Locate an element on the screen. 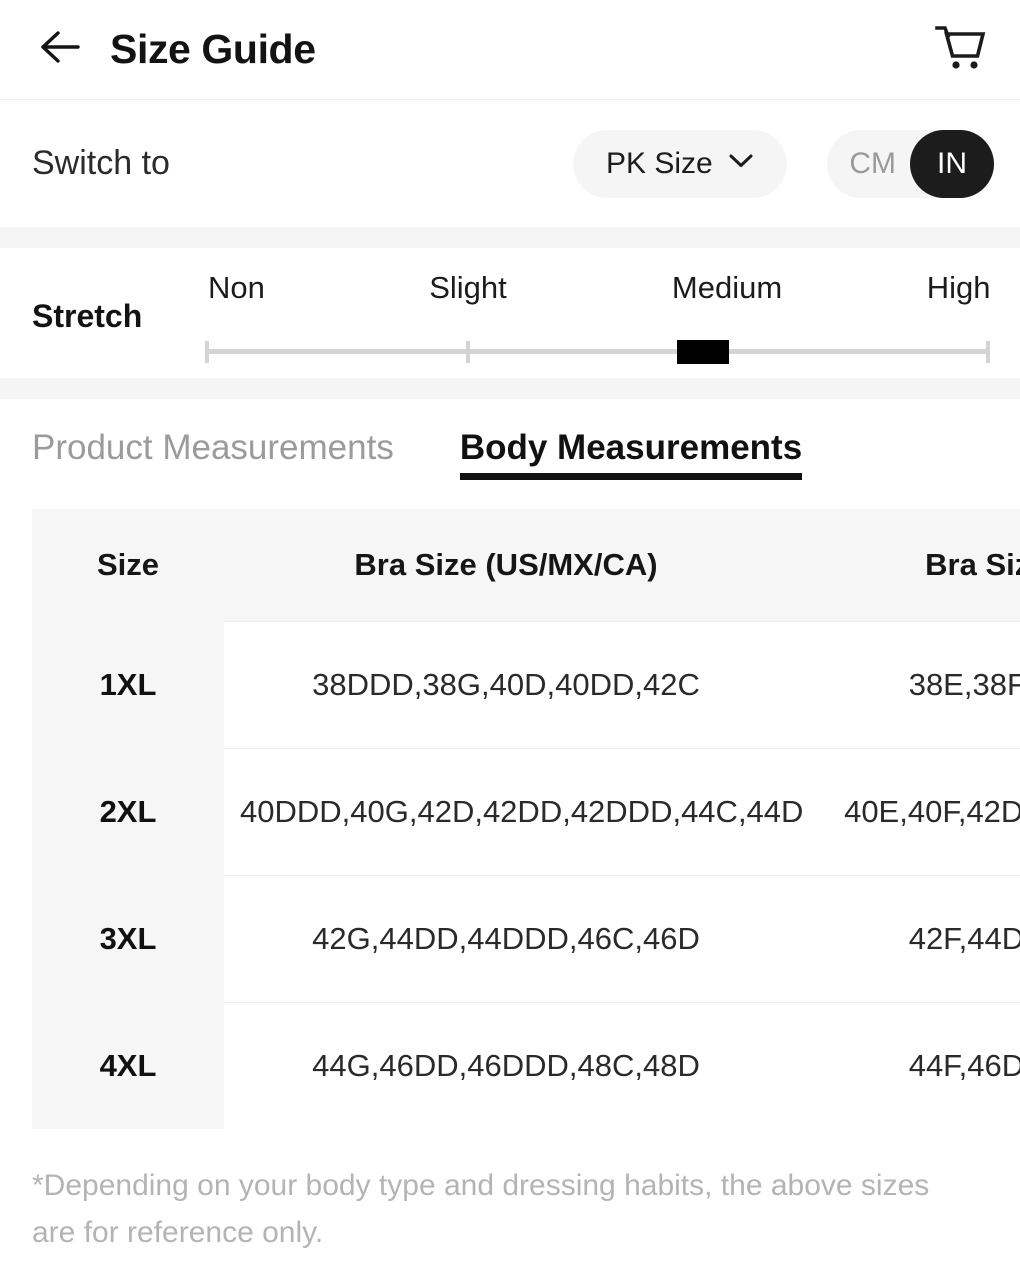  cell-size: 4XL is located at coordinates (128, 1065).